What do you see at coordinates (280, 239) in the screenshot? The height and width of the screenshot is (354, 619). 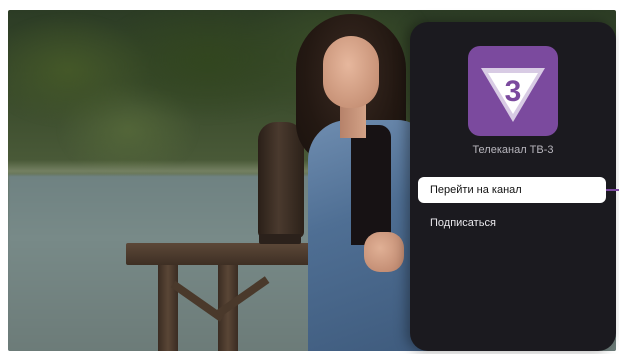 I see `statue-base` at bounding box center [280, 239].